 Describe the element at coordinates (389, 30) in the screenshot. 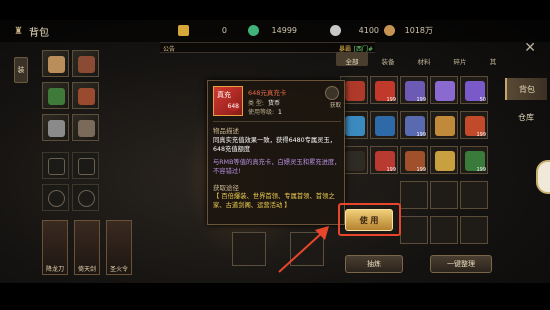

I see `copper-coin-icon` at that location.